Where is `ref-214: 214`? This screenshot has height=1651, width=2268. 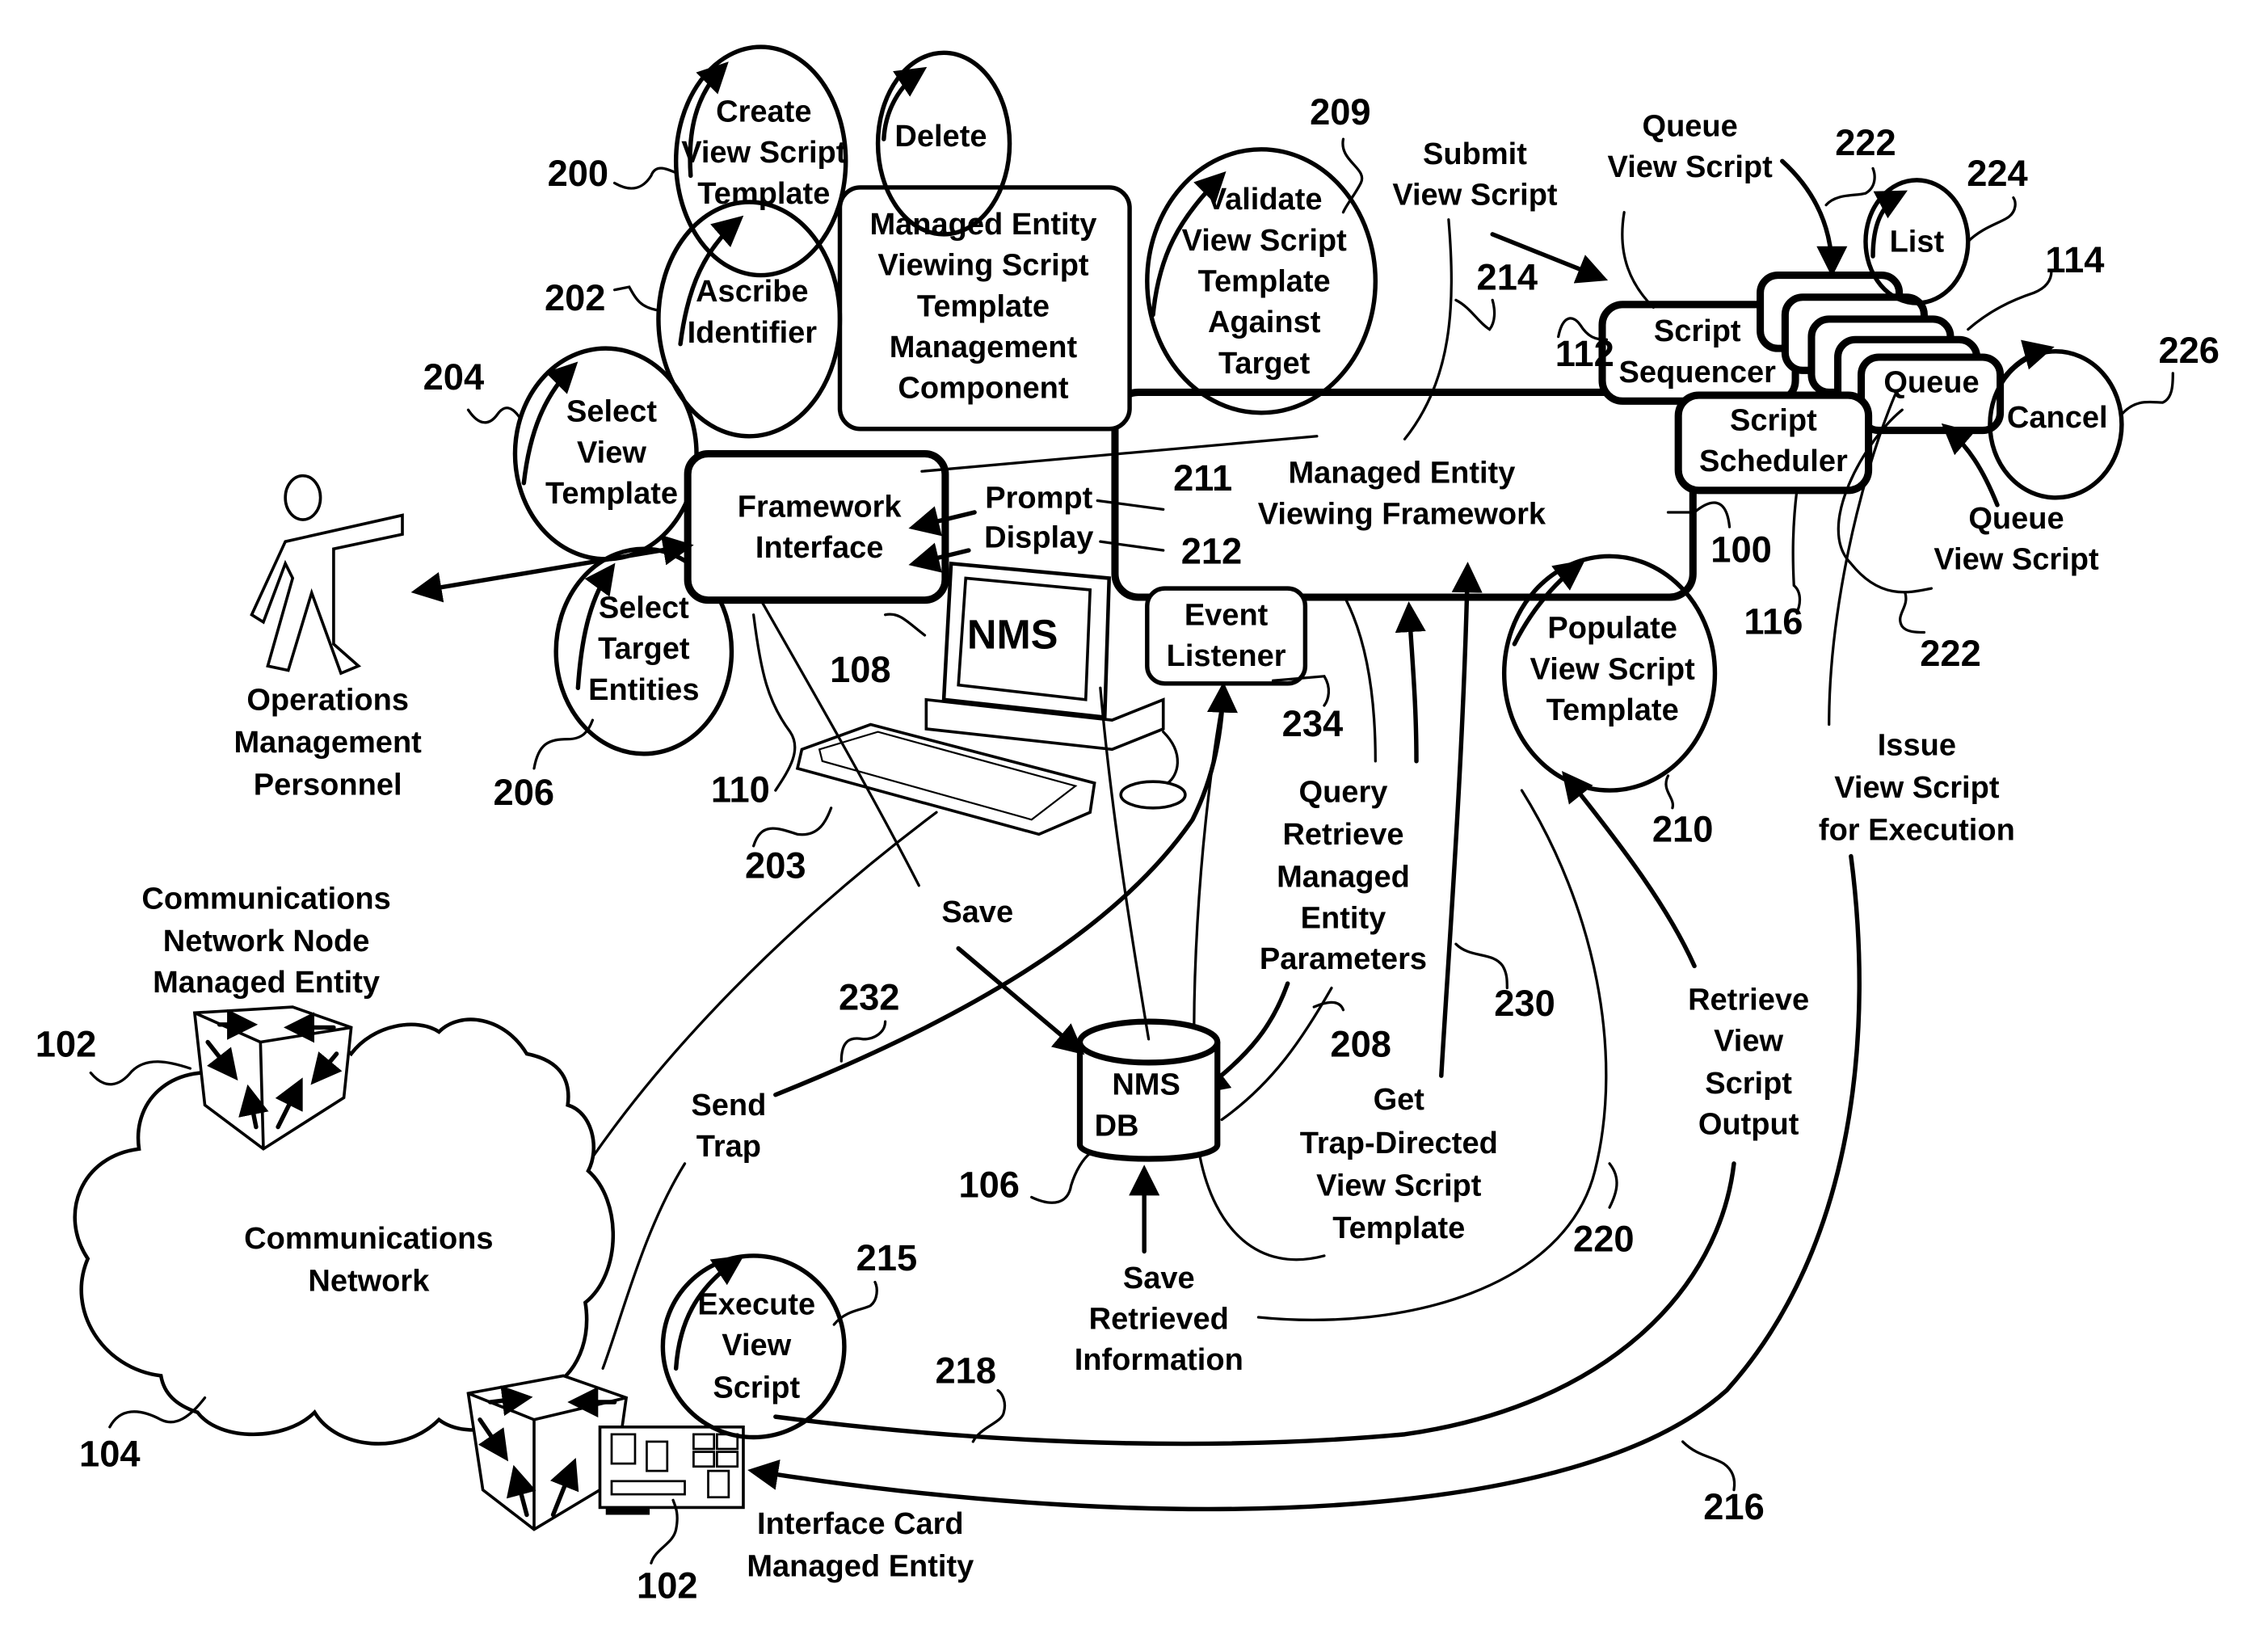 ref-214: 214 is located at coordinates (1507, 277).